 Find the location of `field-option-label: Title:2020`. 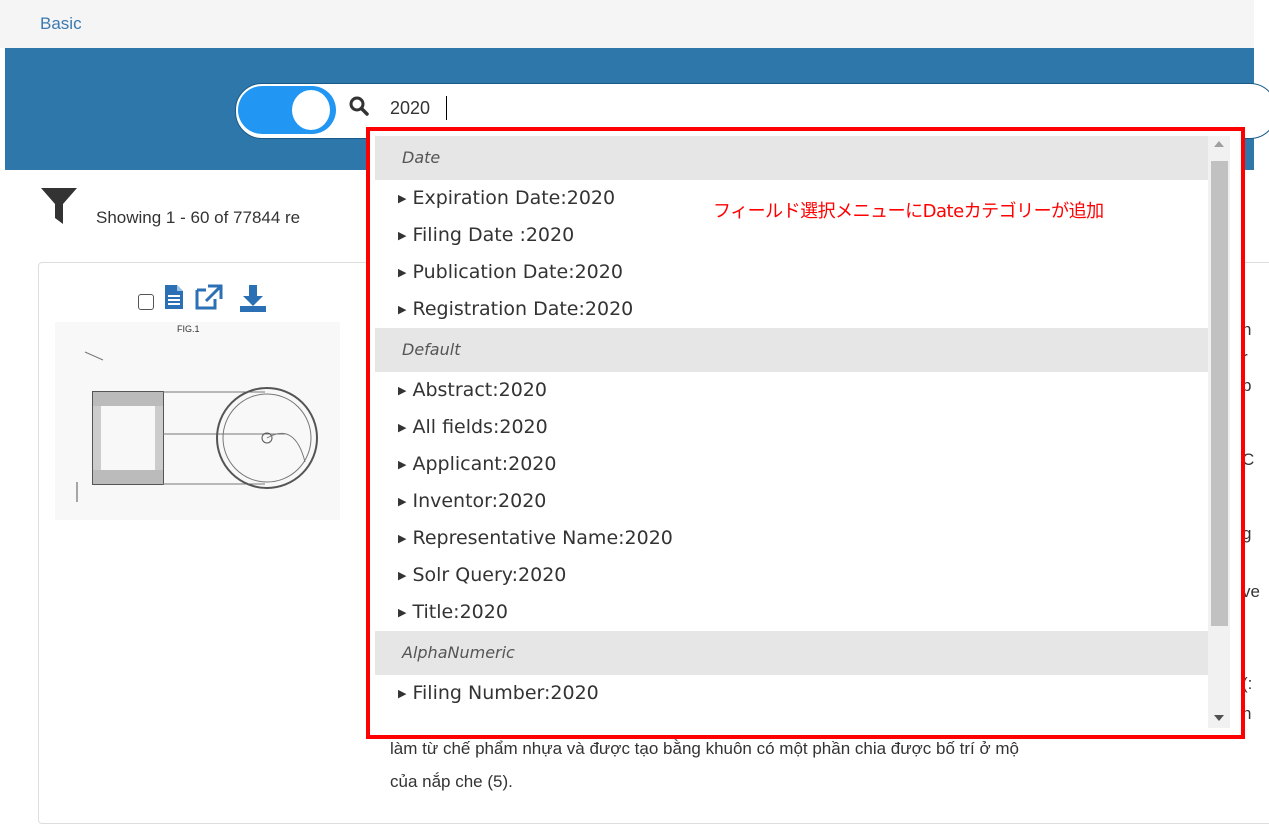

field-option-label: Title:2020 is located at coordinates (460, 612).